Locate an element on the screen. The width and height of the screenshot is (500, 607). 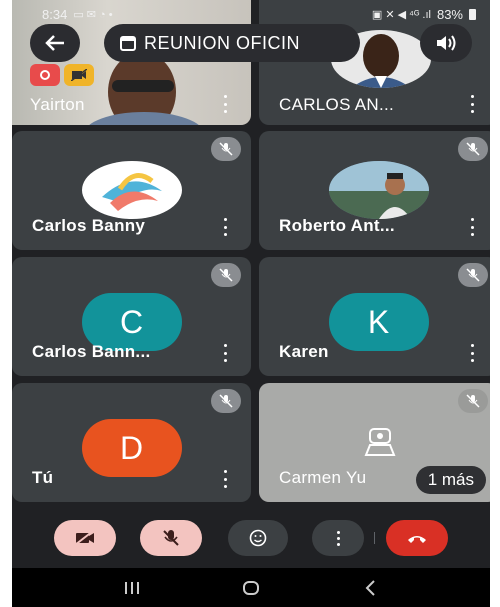
leave-call-button is located at coordinates (417, 538).